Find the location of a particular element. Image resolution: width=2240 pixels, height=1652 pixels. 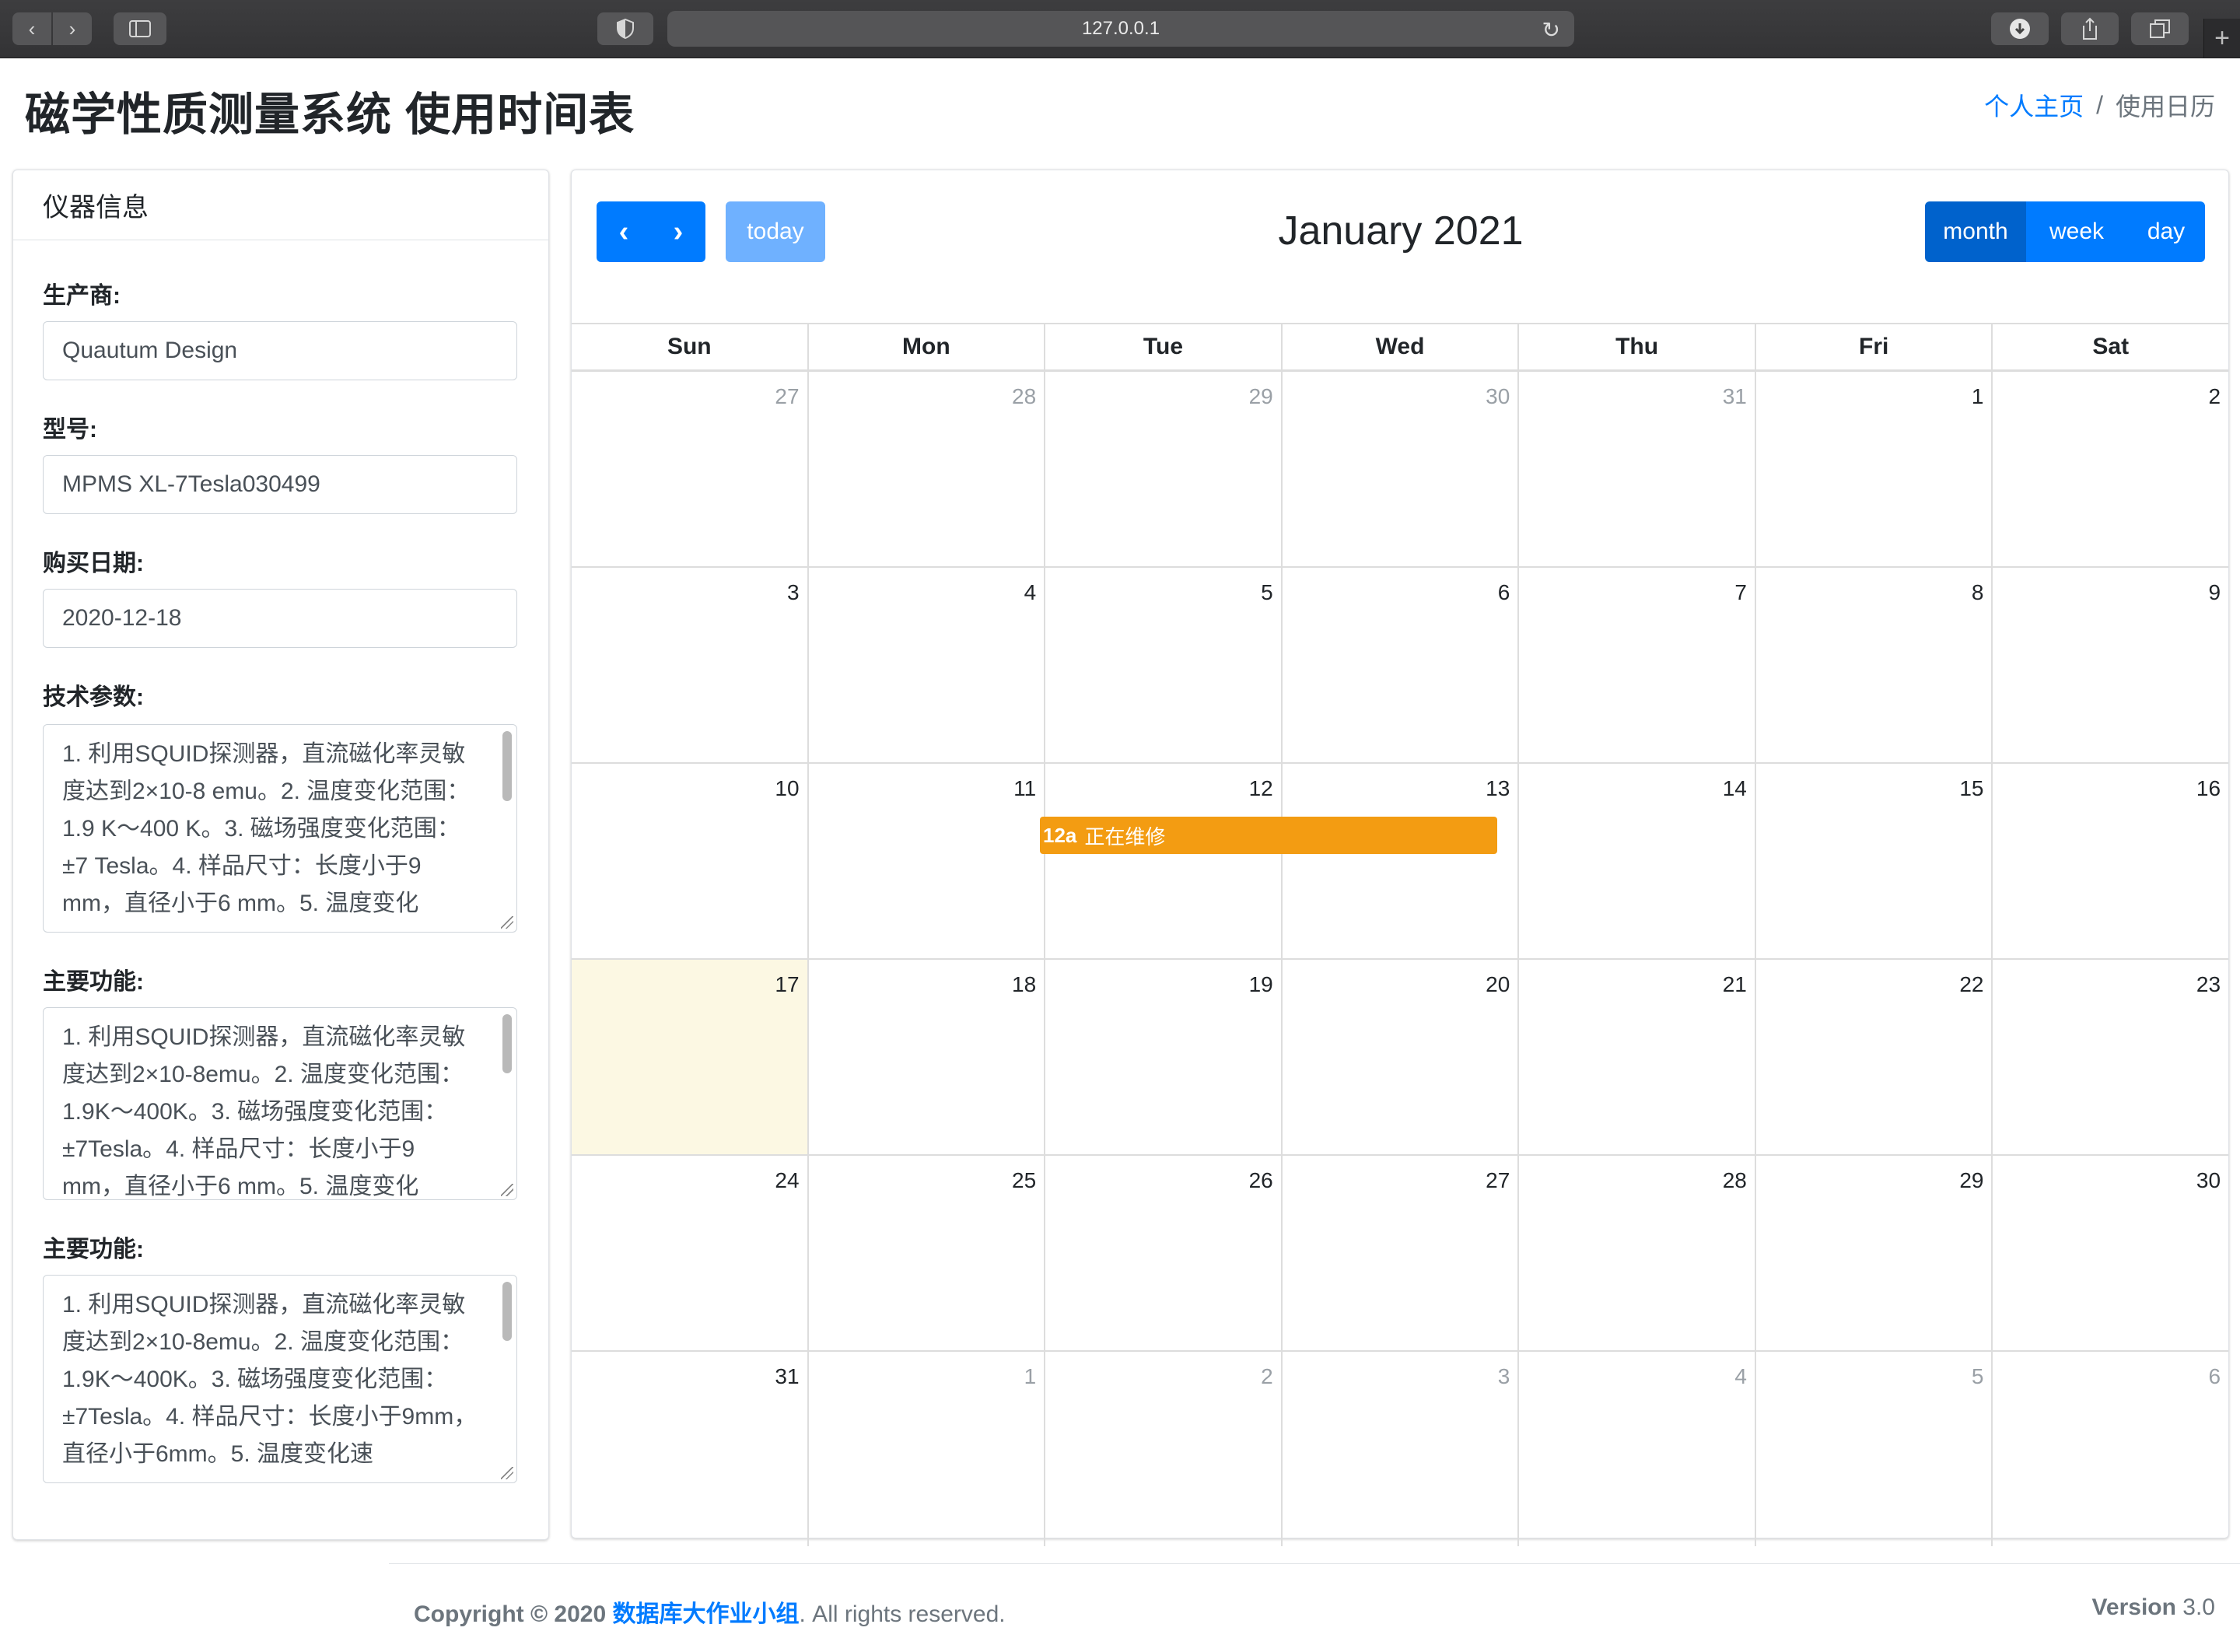

footer-rights: . All rights reserved. is located at coordinates (902, 1614).